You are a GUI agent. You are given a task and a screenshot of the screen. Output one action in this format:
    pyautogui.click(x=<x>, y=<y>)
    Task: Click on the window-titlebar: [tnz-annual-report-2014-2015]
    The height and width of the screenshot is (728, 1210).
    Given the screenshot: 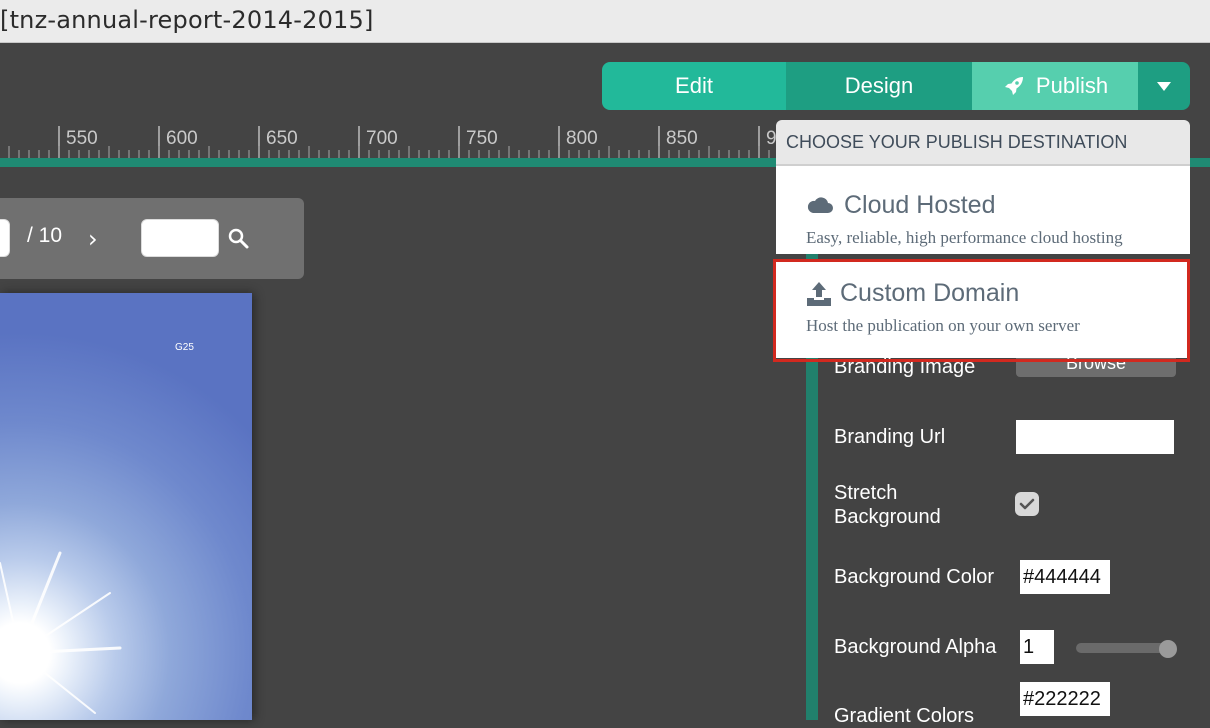 What is the action you would take?
    pyautogui.click(x=605, y=21)
    